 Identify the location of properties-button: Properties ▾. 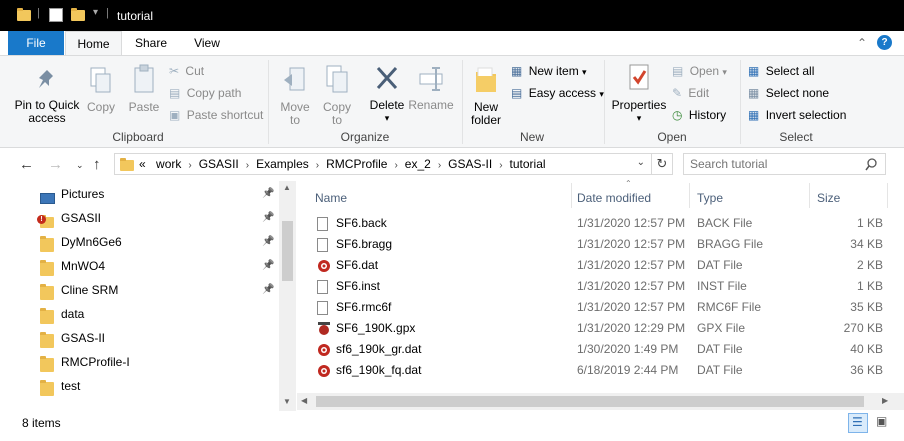
(639, 93).